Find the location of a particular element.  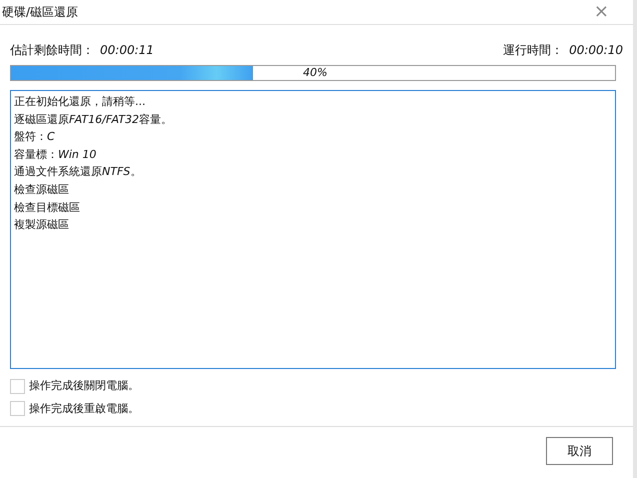

elapsed-time-value: 00:00:10 is located at coordinates (596, 50).